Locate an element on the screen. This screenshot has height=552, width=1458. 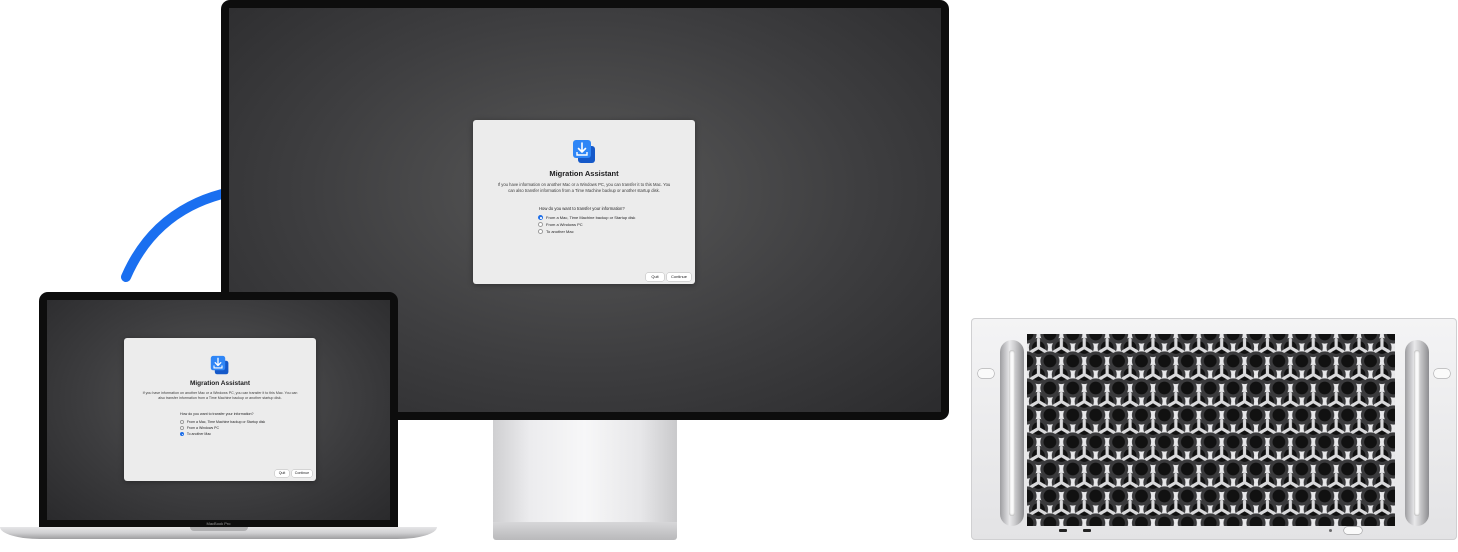
rack-ear-button-left is located at coordinates (986, 373).